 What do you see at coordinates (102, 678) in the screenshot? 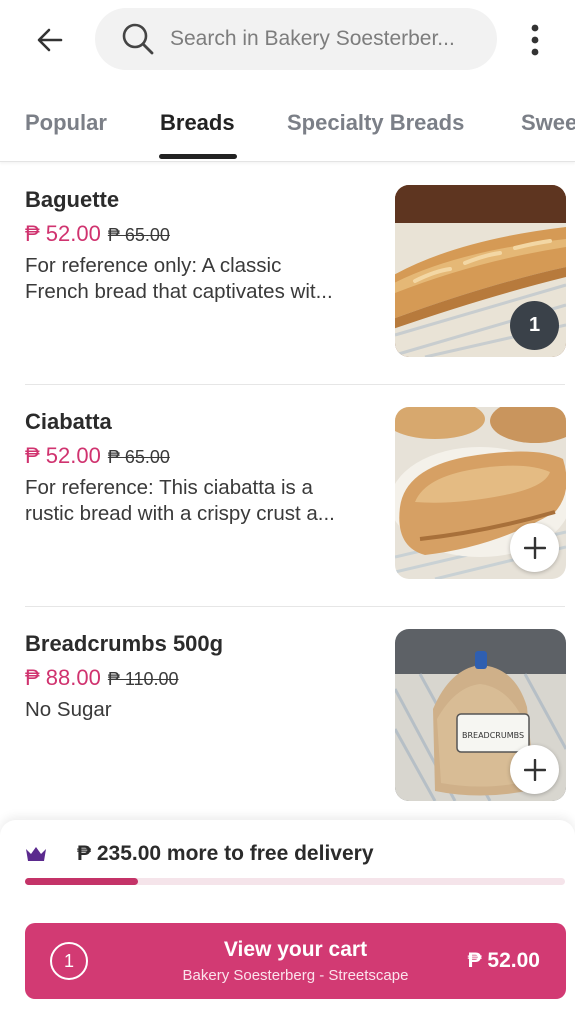
I see `price-row: ₱ 88.00 ₱ 110.00` at bounding box center [102, 678].